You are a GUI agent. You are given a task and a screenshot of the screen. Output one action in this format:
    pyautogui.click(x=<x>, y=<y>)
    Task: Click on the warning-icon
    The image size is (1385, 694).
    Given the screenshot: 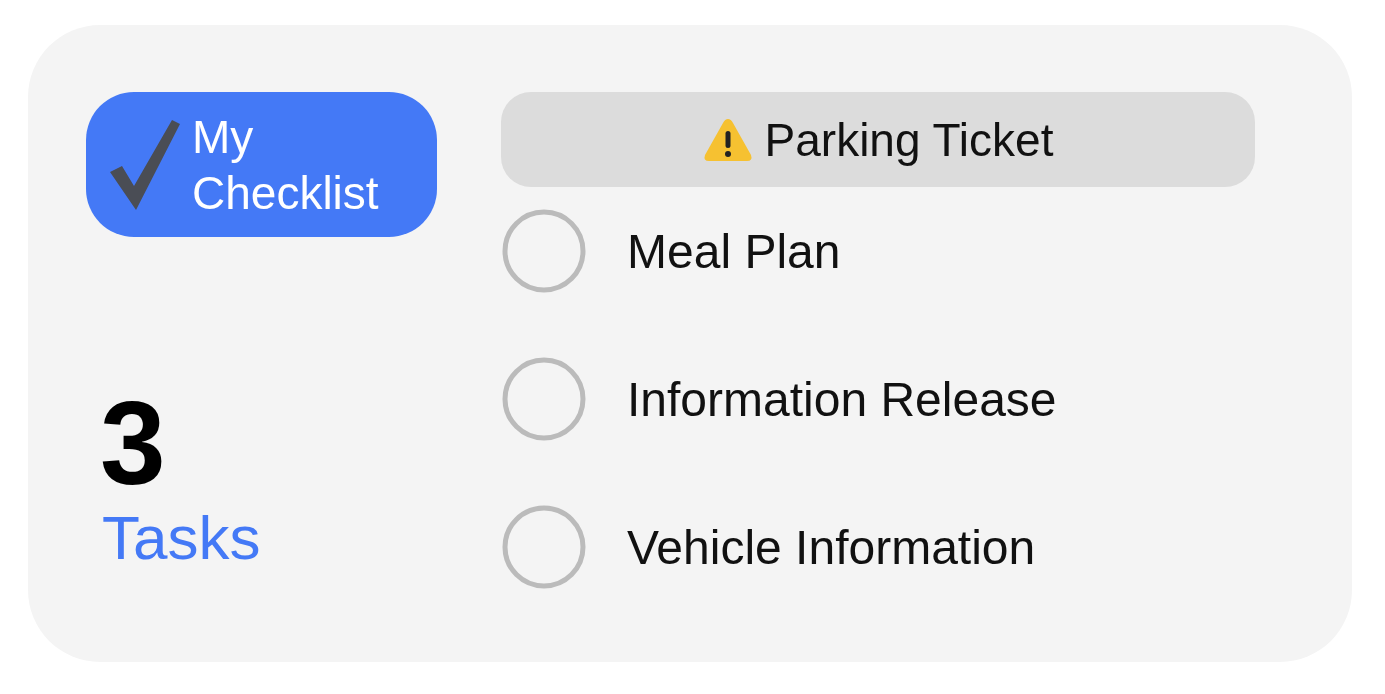 What is the action you would take?
    pyautogui.click(x=727, y=139)
    